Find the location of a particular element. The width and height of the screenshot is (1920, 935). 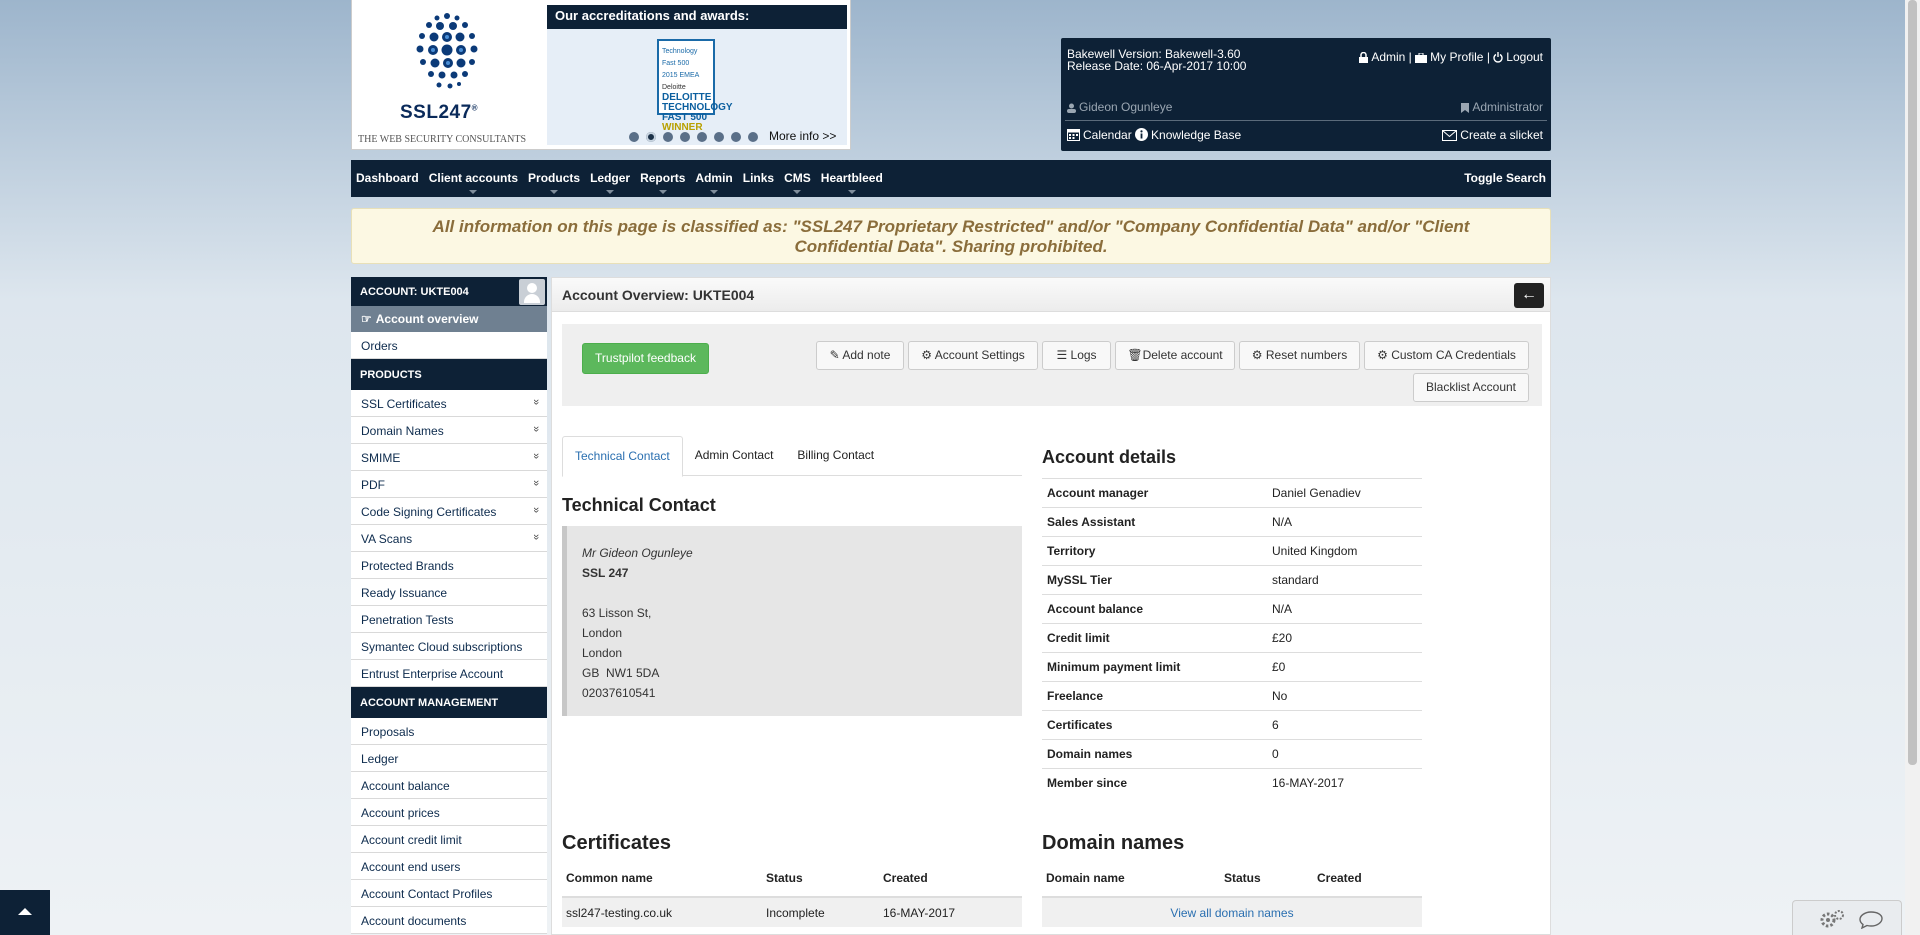

trustpilot-feedback-button: Trustpilot feedback is located at coordinates (645, 358).